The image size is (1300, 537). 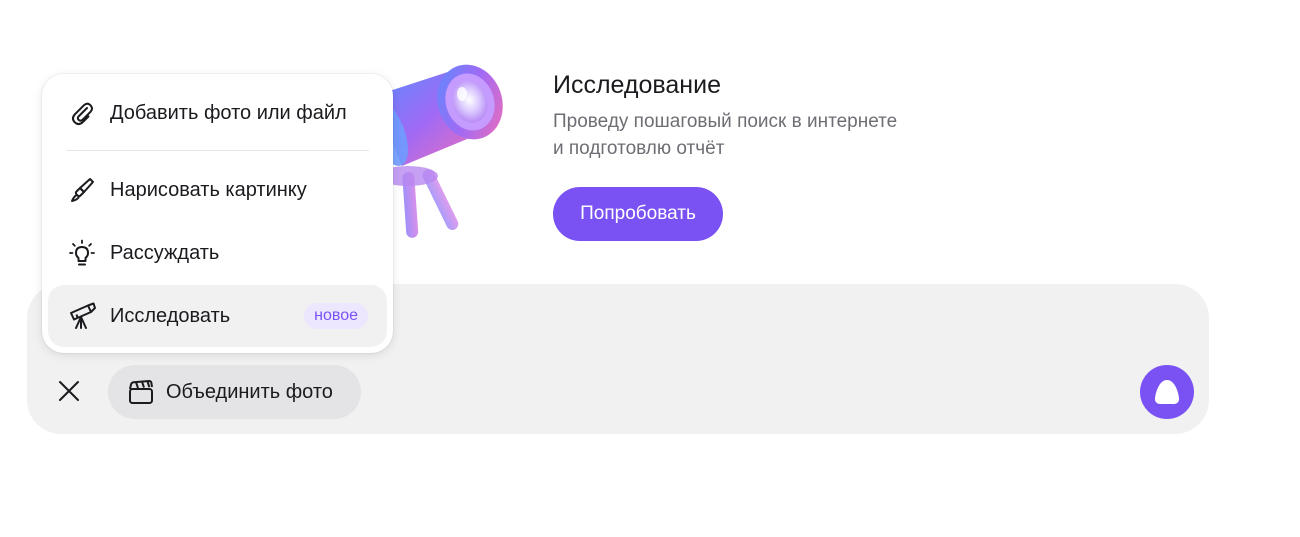 I want to click on mode-chip-merge-photos: Объединить фото, so click(x=234, y=392).